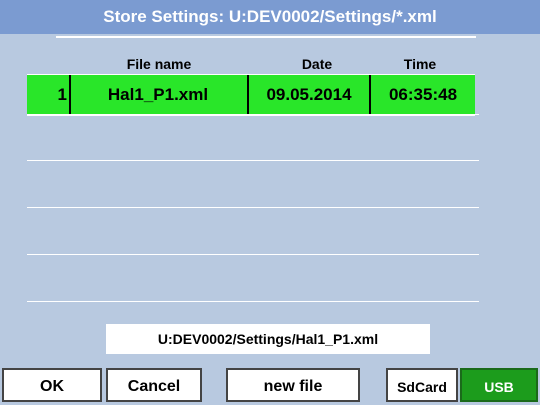  Describe the element at coordinates (309, 94) in the screenshot. I see `row-date: 09.05.2014` at that location.